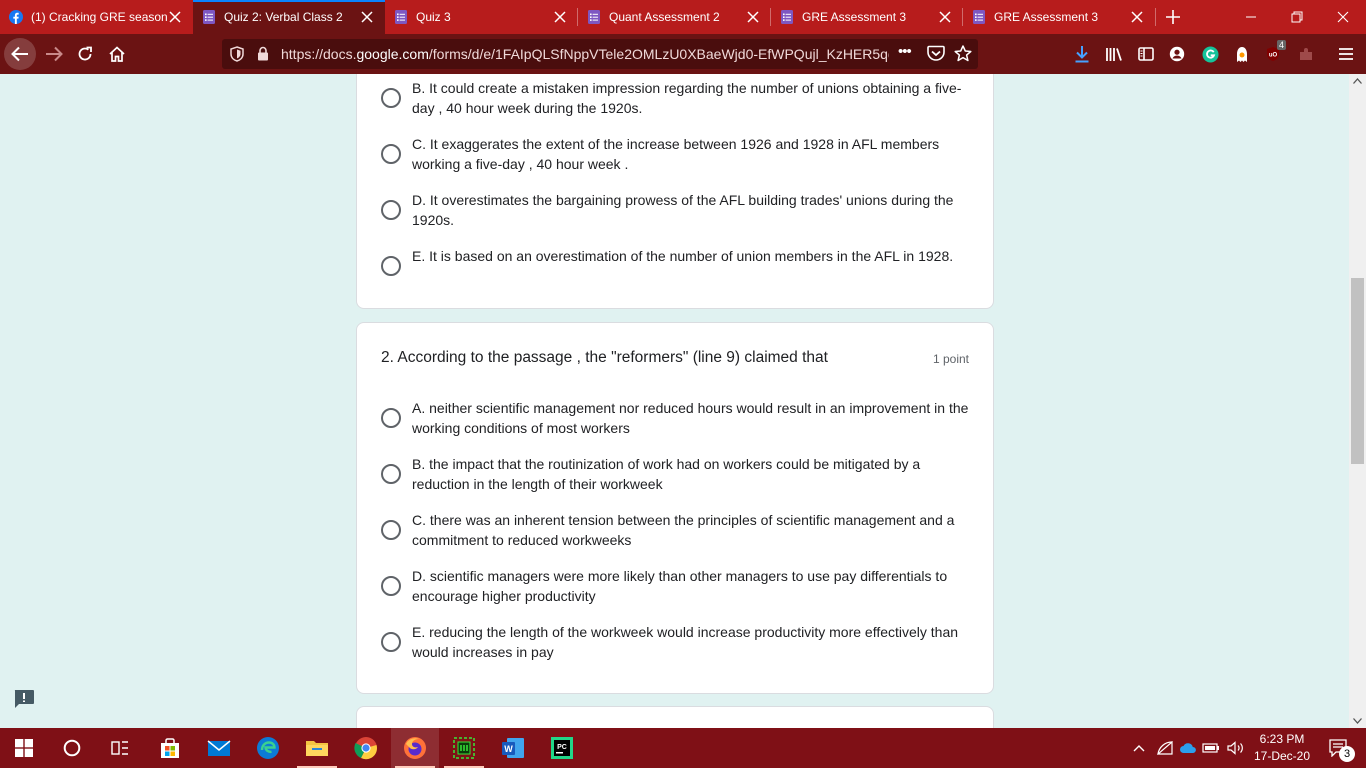  I want to click on cortana-search-button, so click(72, 748).